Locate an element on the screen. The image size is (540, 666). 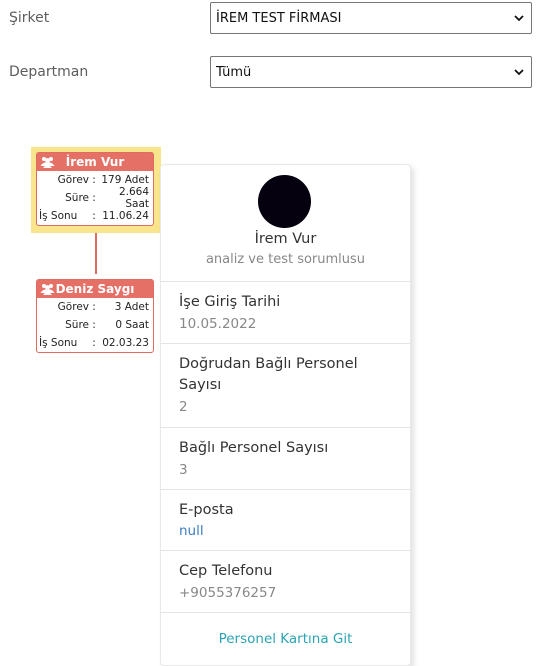
start-date-value: 10.05.2022 is located at coordinates (218, 324).